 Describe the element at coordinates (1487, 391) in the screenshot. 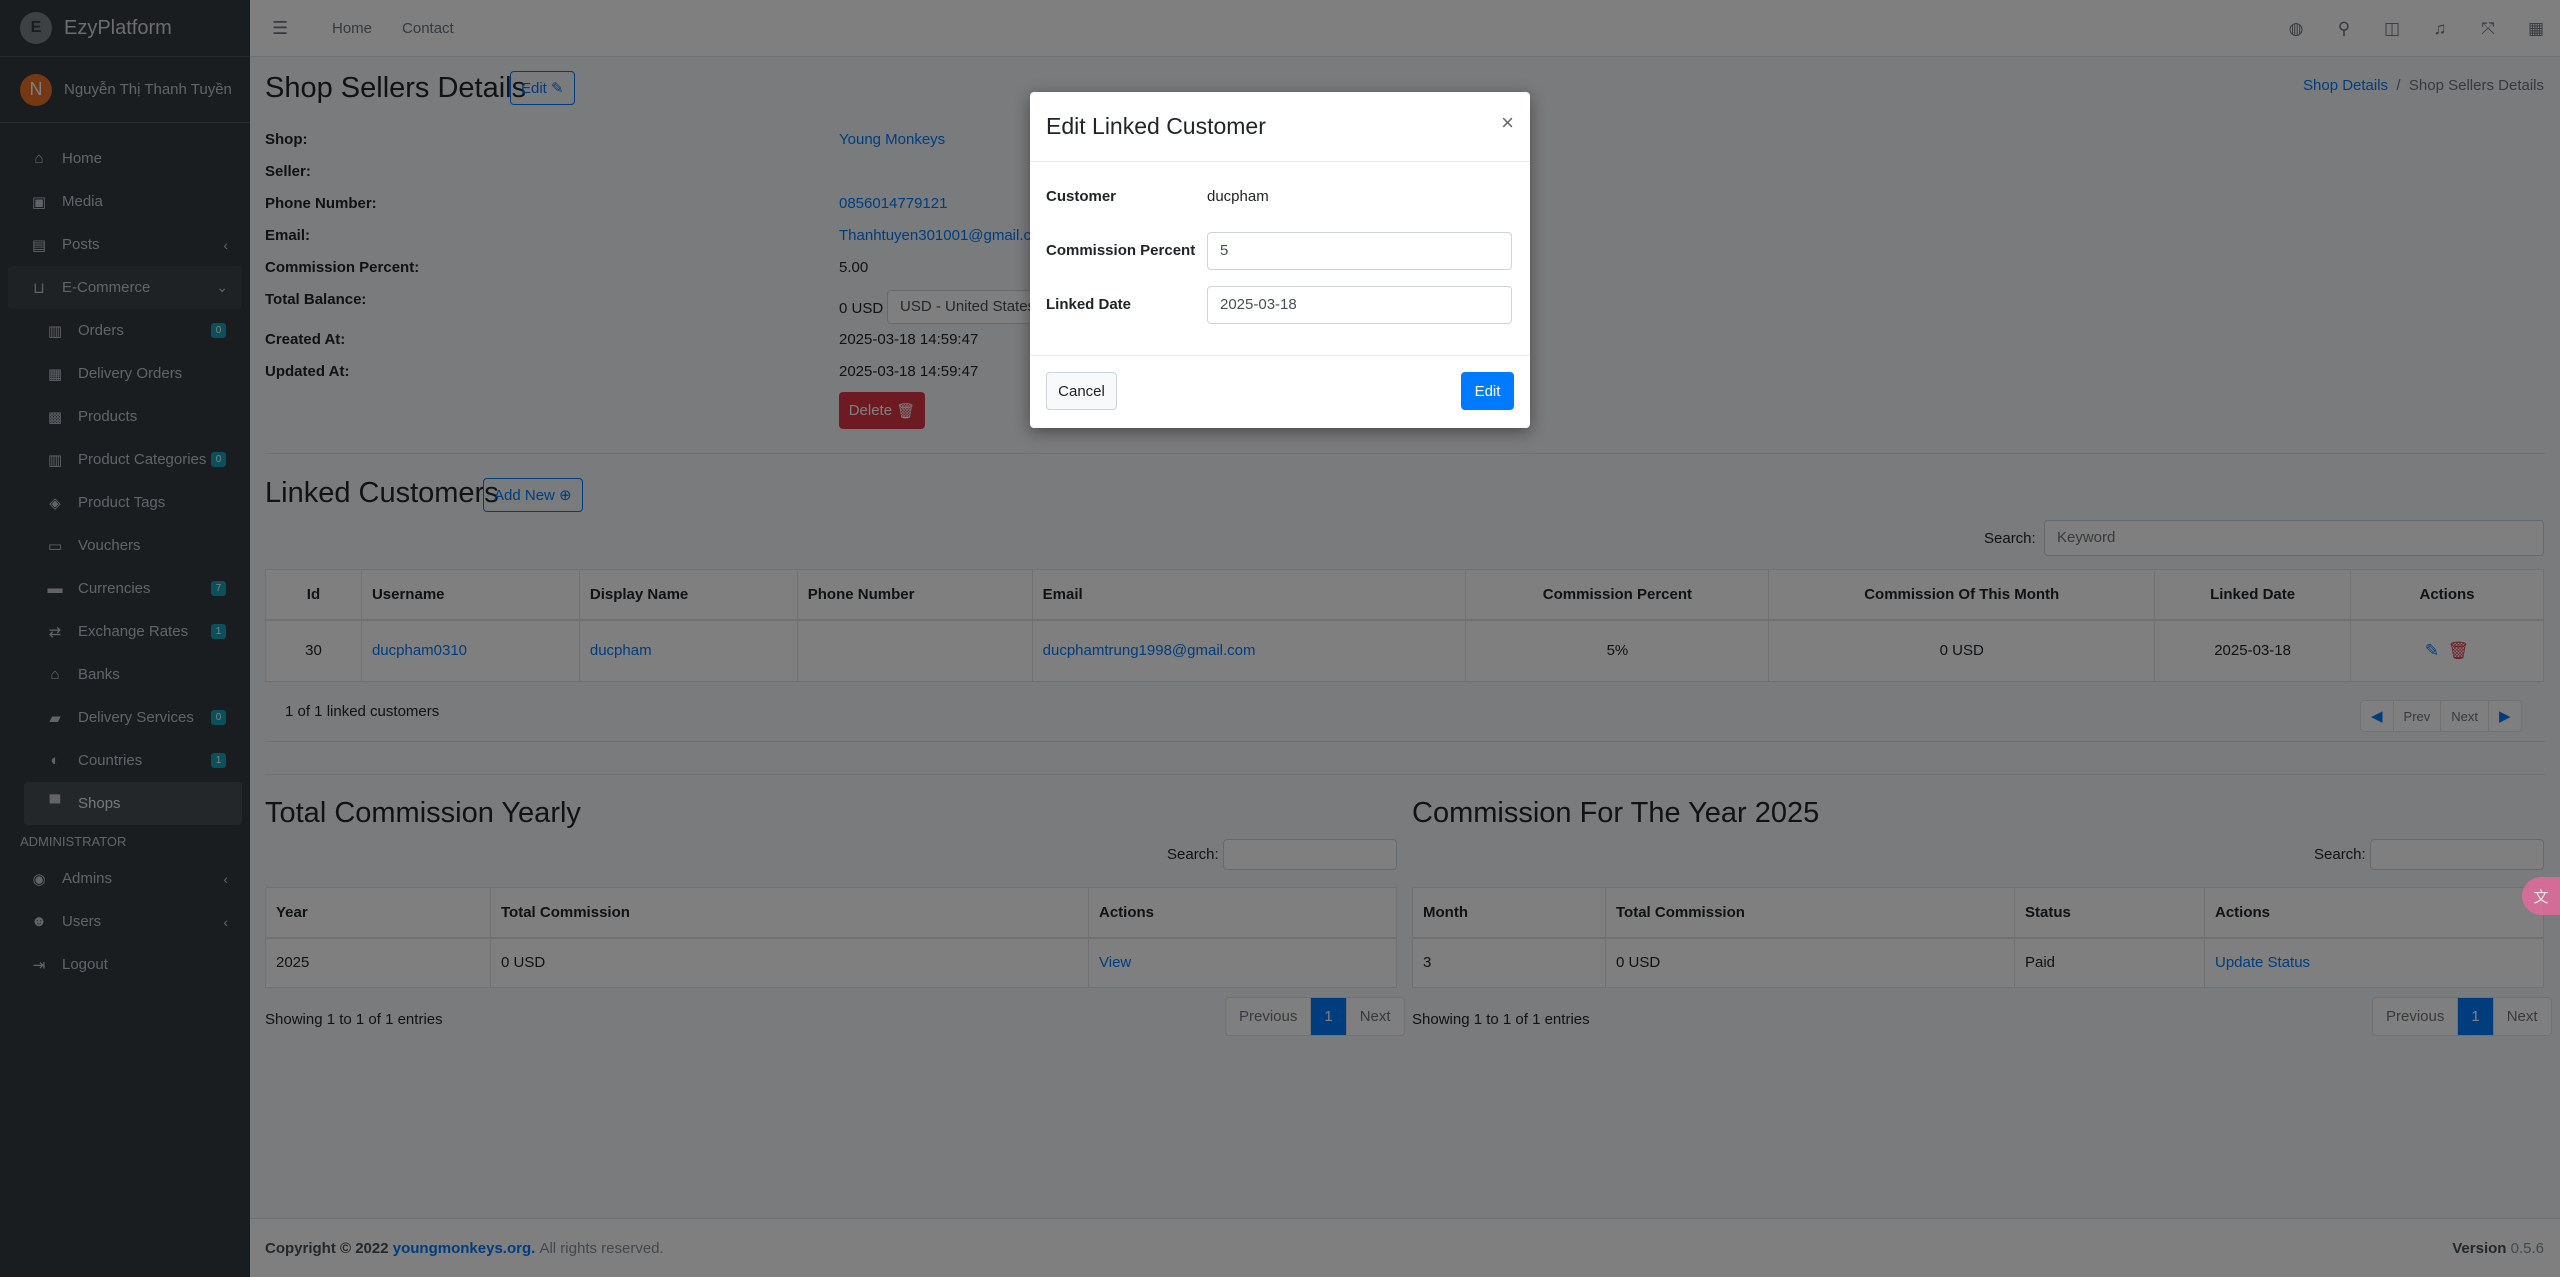

I see `edit-submit-button: Edit` at that location.